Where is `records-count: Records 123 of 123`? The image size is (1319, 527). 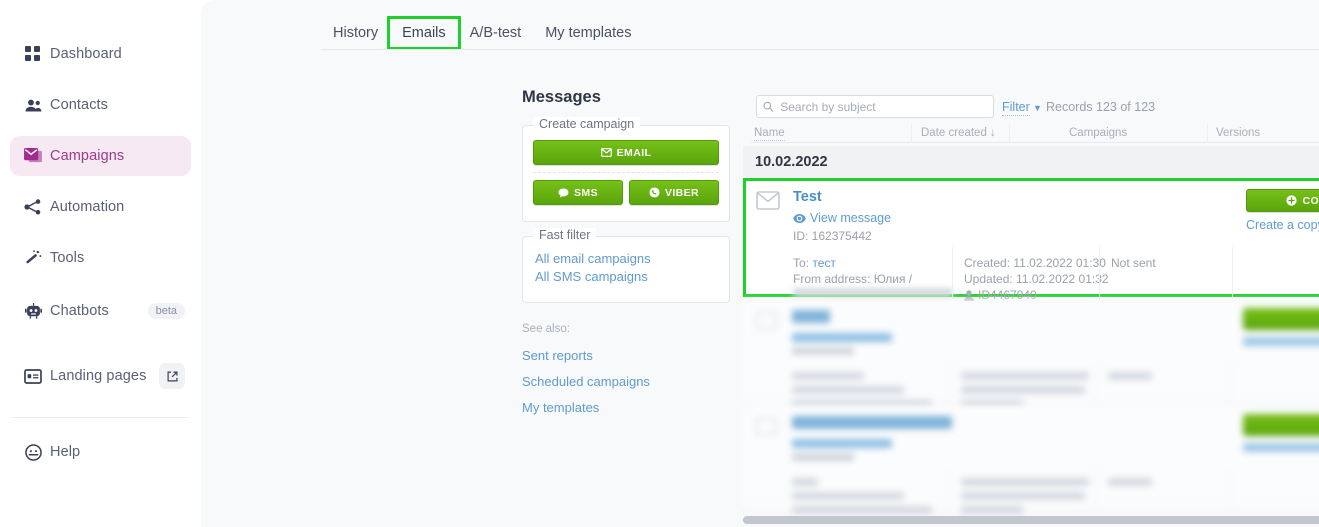
records-count: Records 123 of 123 is located at coordinates (1101, 107).